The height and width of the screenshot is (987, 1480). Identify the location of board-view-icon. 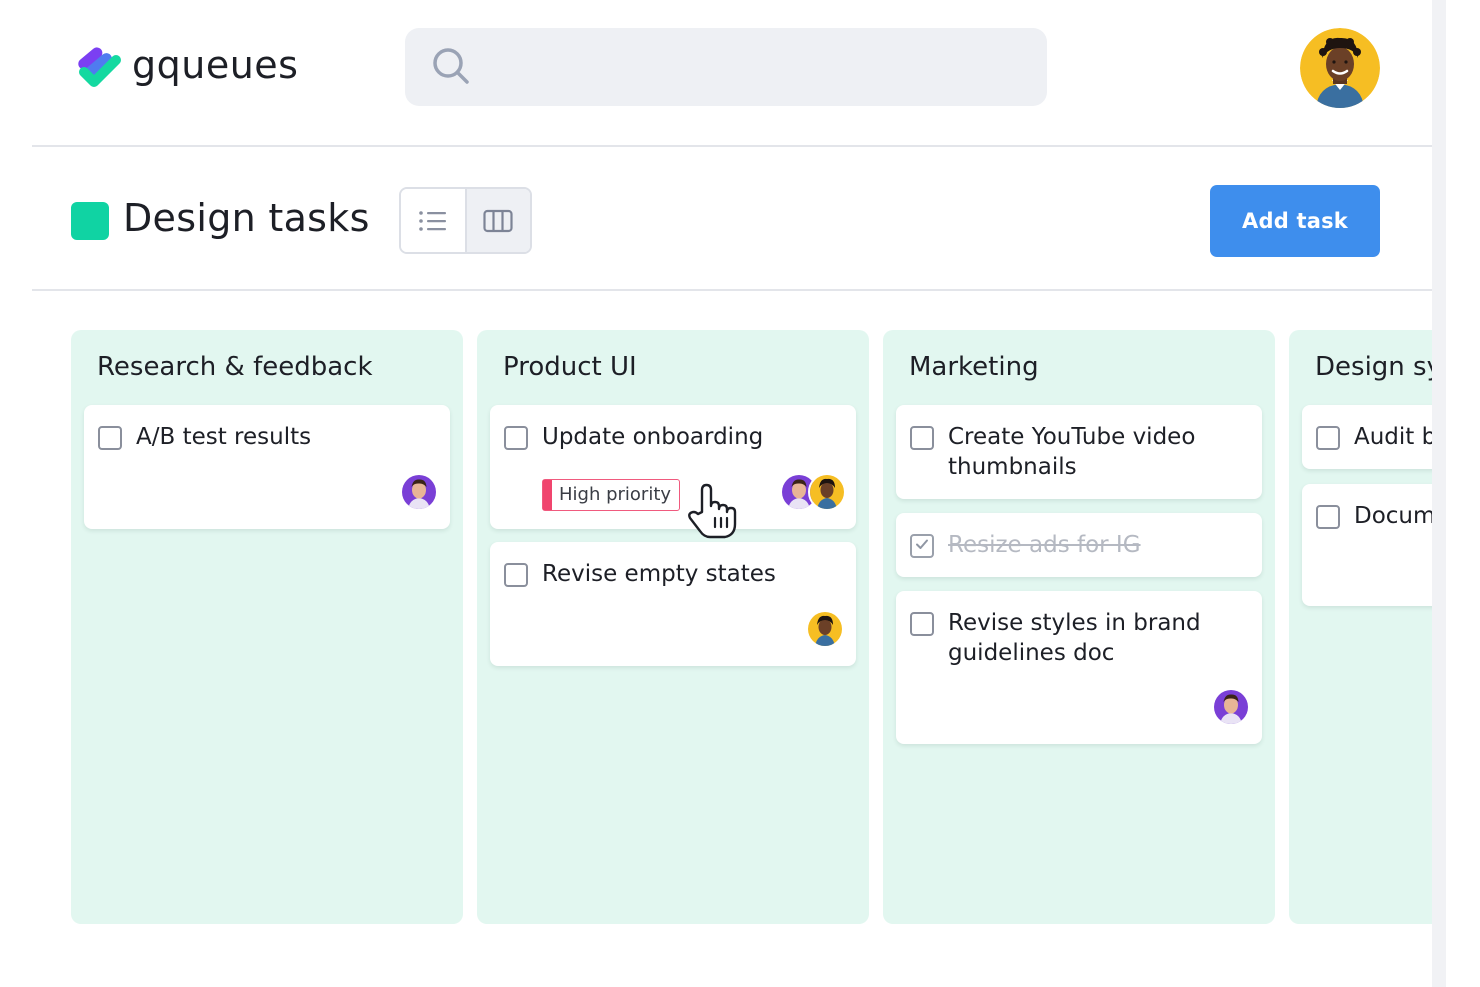
(498, 220).